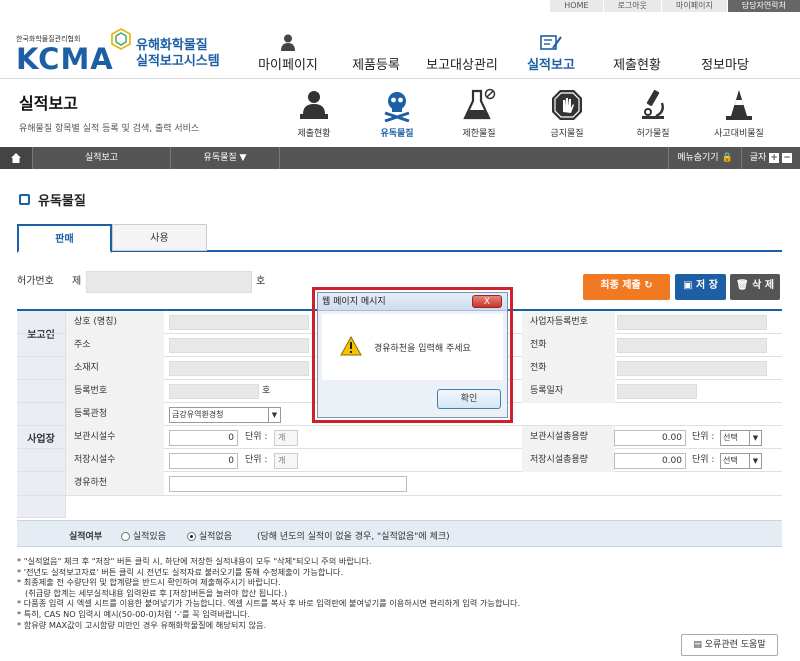  I want to click on route-label: 경유하천, so click(115, 483).